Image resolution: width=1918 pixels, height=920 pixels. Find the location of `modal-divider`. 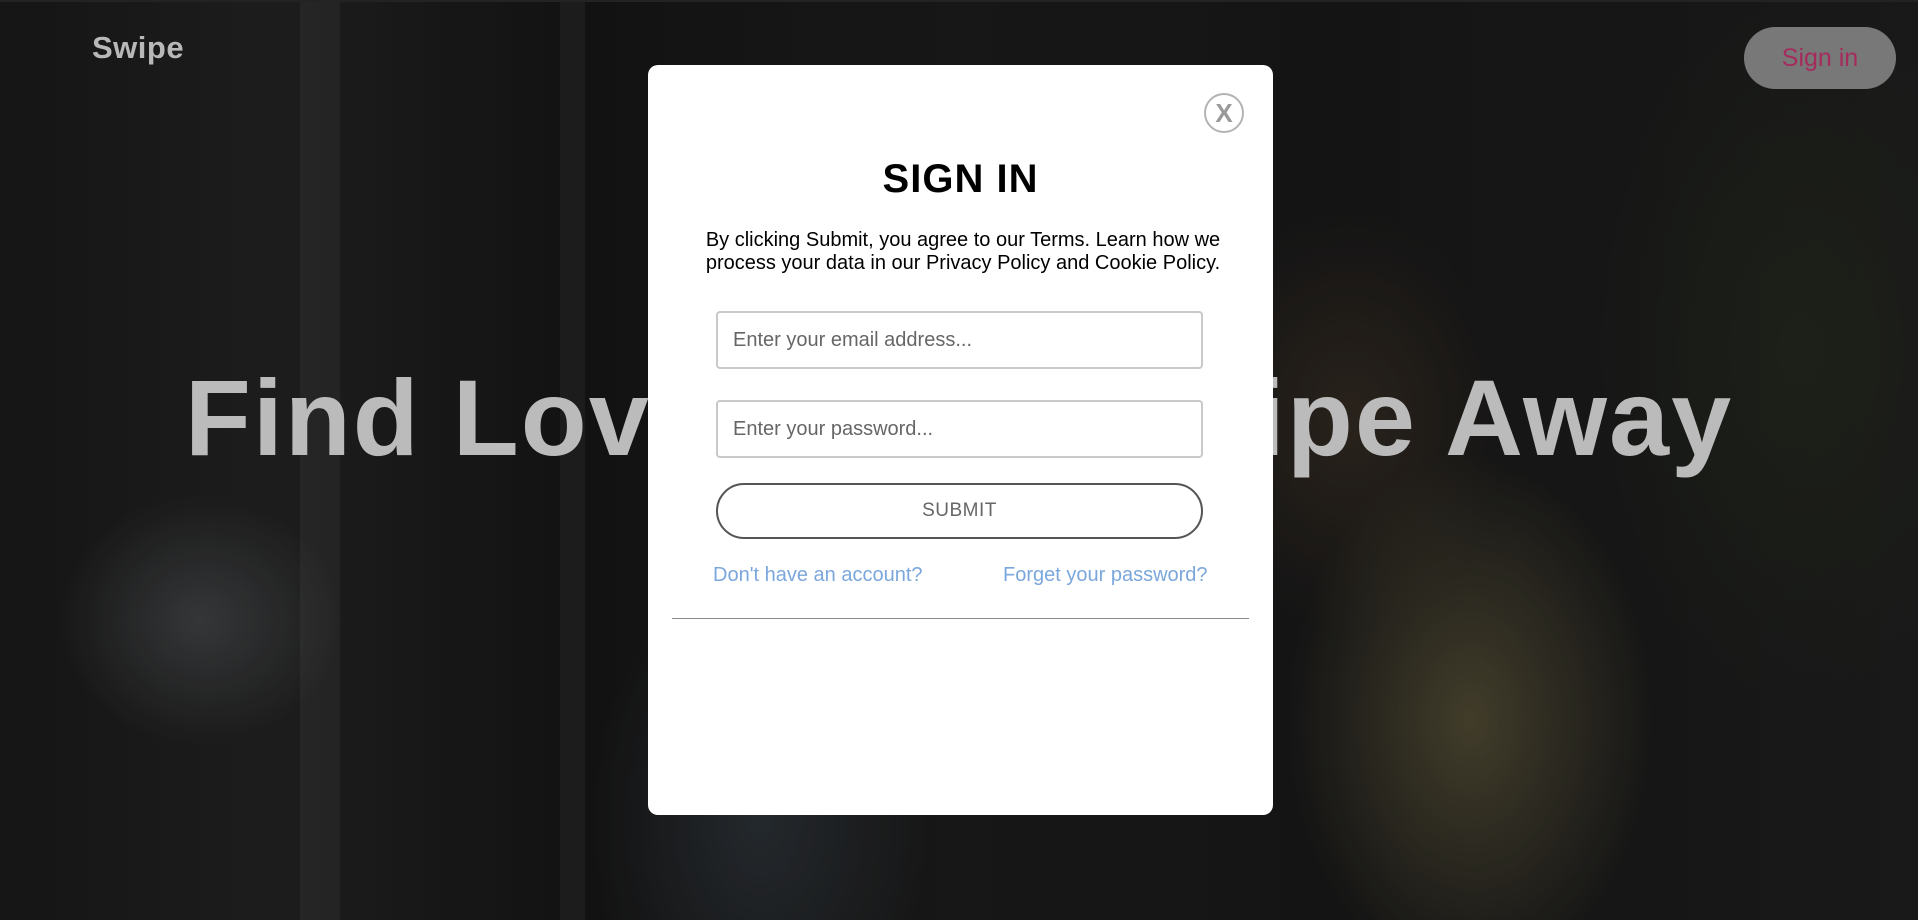

modal-divider is located at coordinates (960, 618).